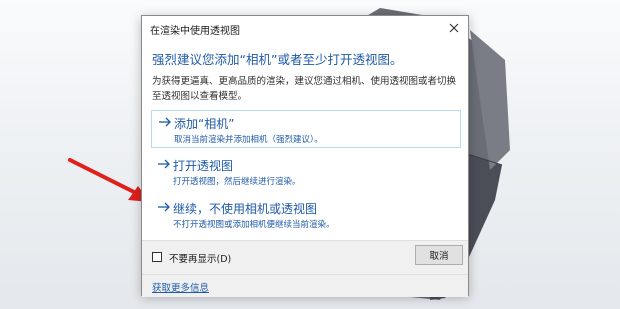  Describe the element at coordinates (237, 182) in the screenshot. I see `open-perspective-note: 打开透视图，然后继续进行渲染。` at that location.